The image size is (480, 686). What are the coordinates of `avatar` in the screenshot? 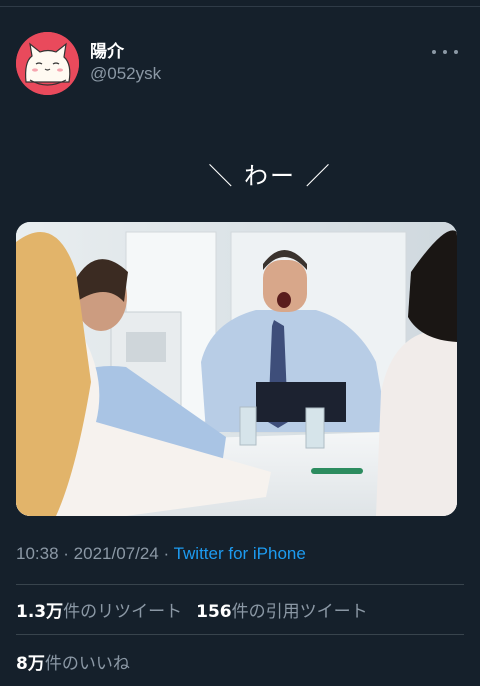 It's located at (47, 63).